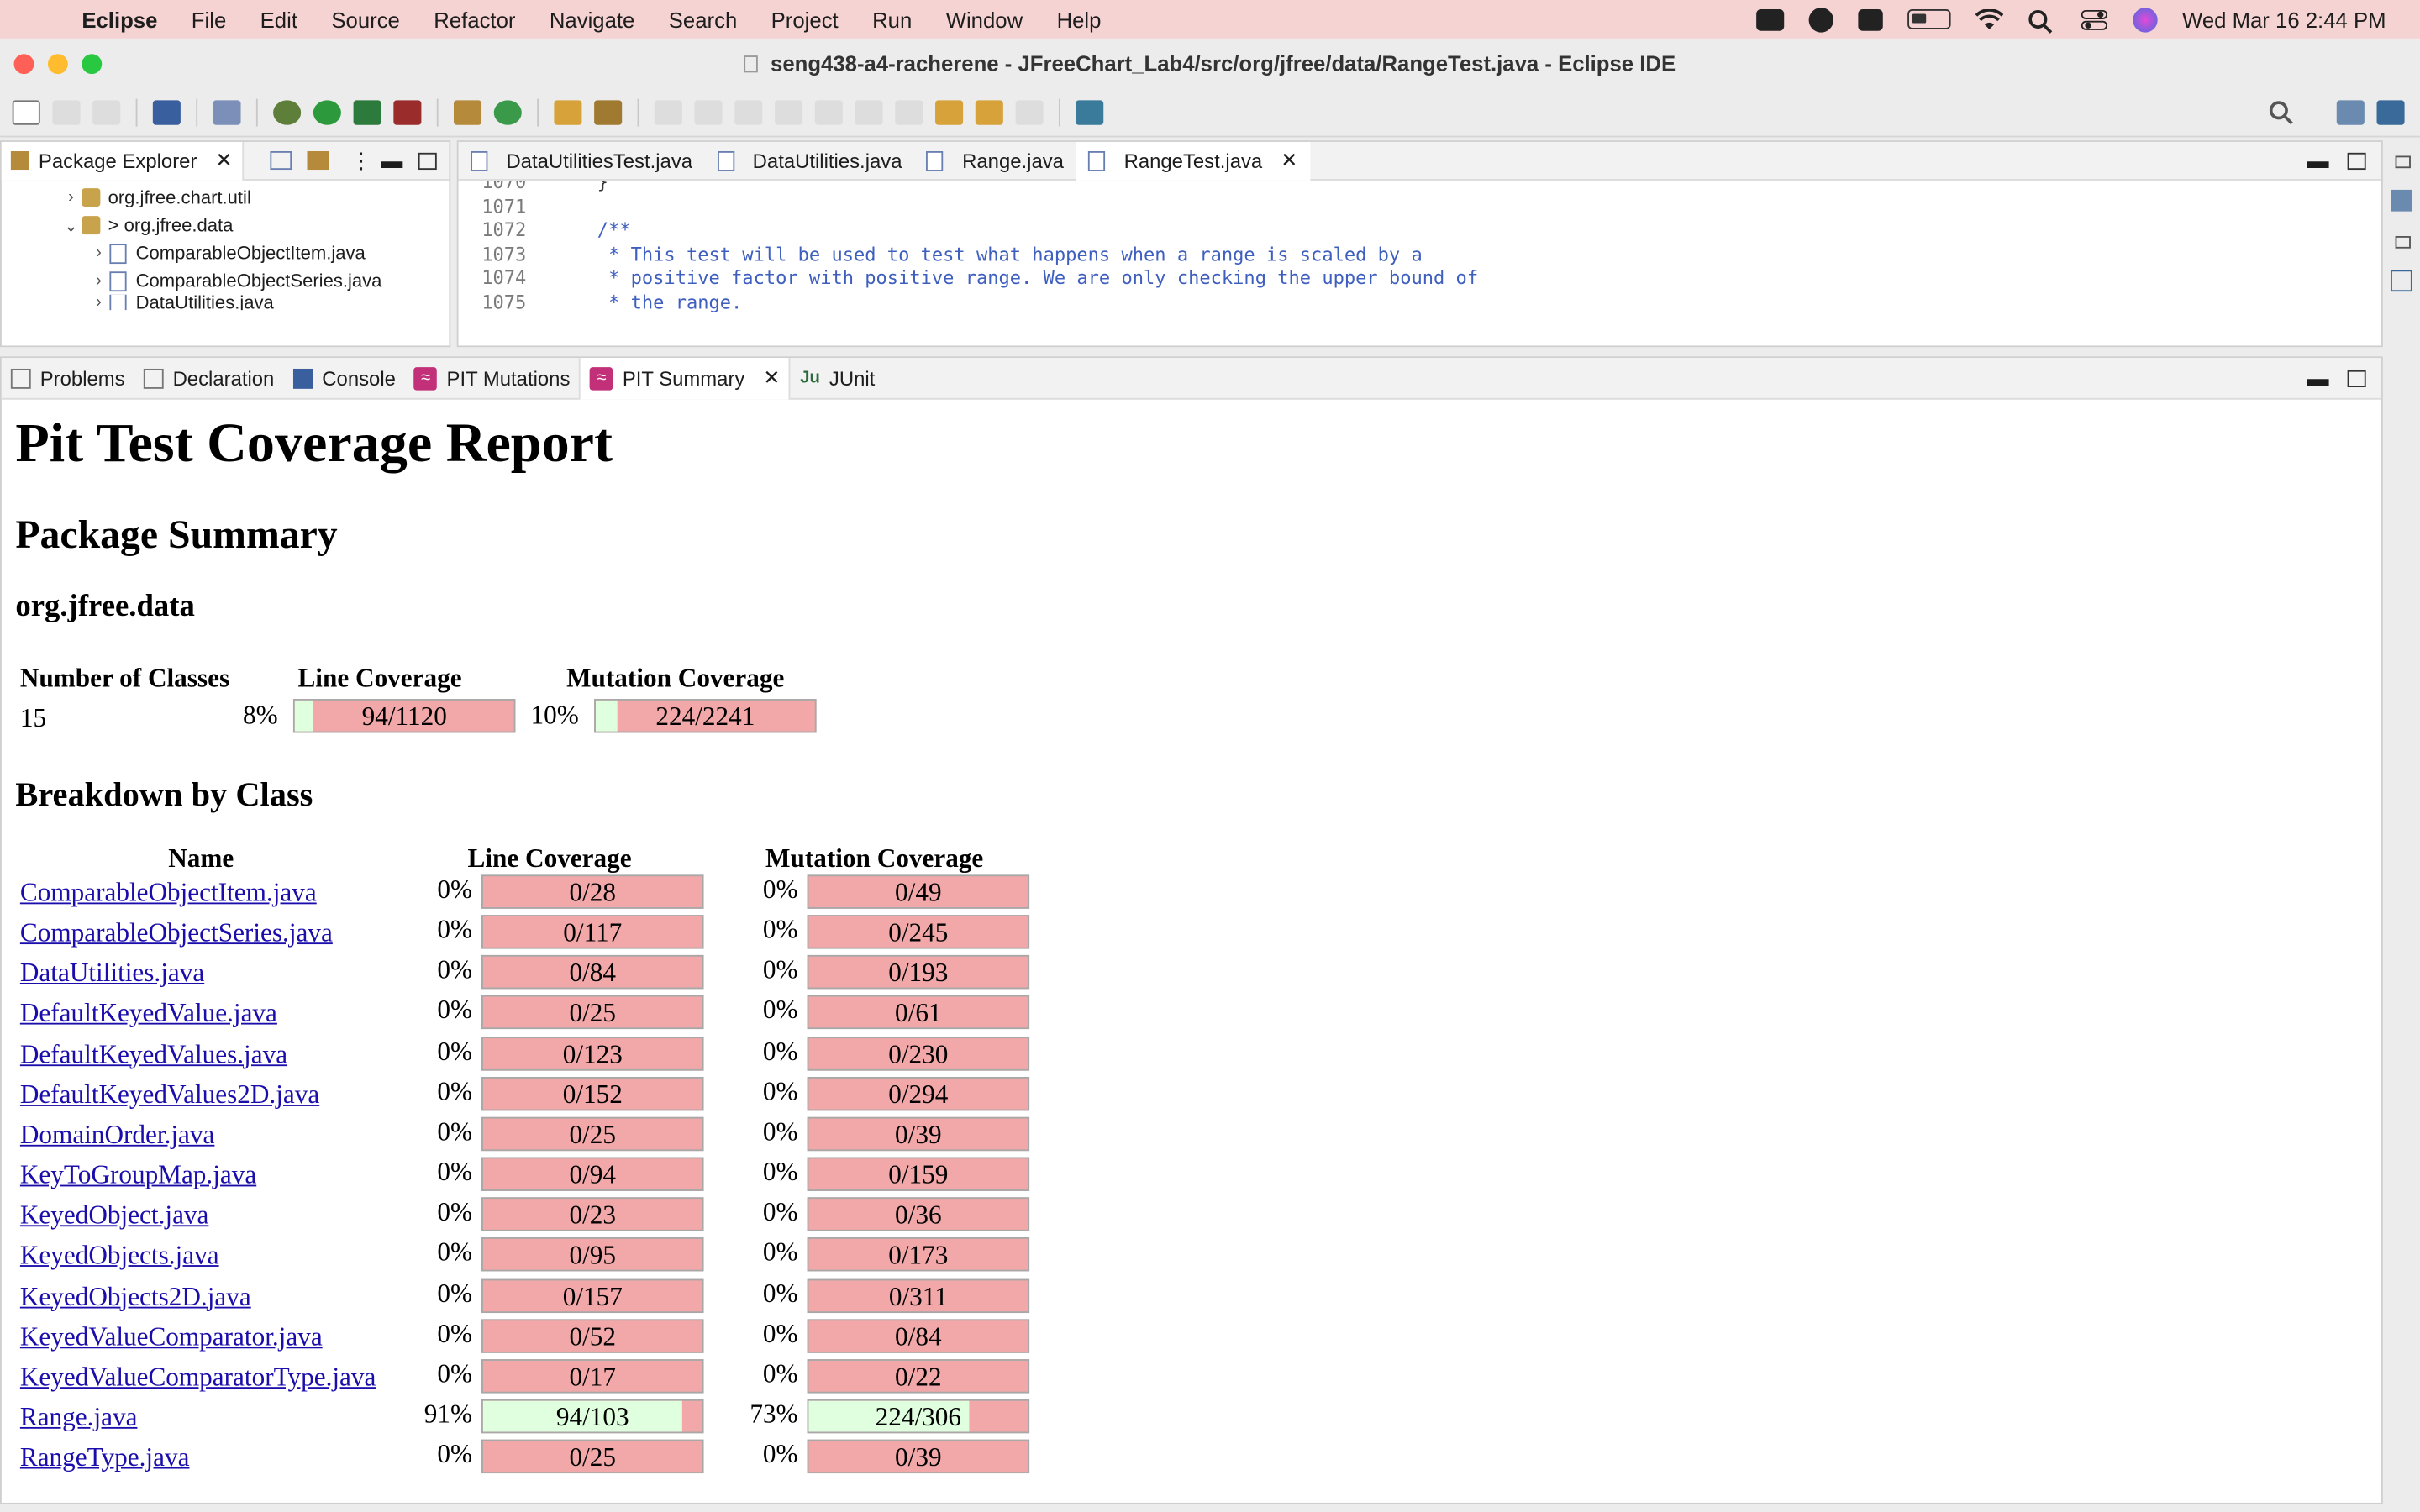  What do you see at coordinates (79, 1417) in the screenshot?
I see `class-link: Range.java` at bounding box center [79, 1417].